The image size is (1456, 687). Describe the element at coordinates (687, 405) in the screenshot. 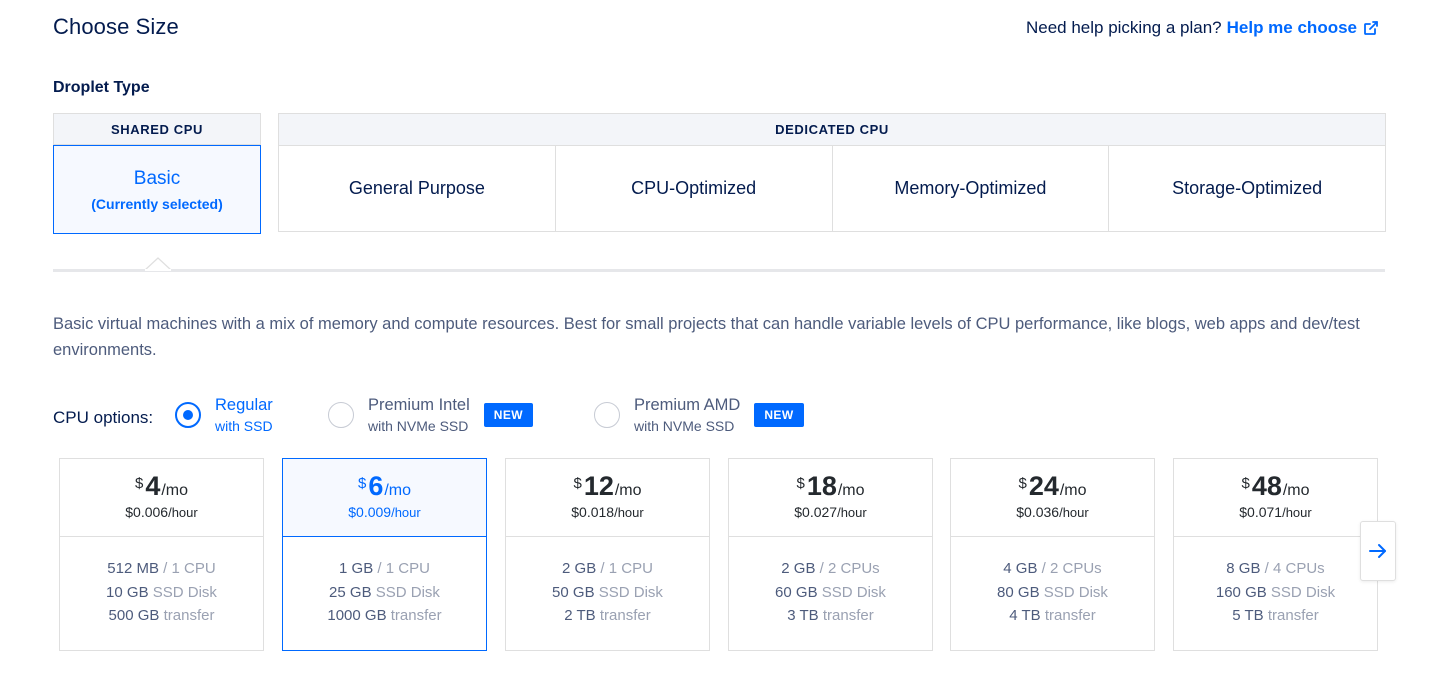

I see `cpu-option-name: Premium AMD` at that location.